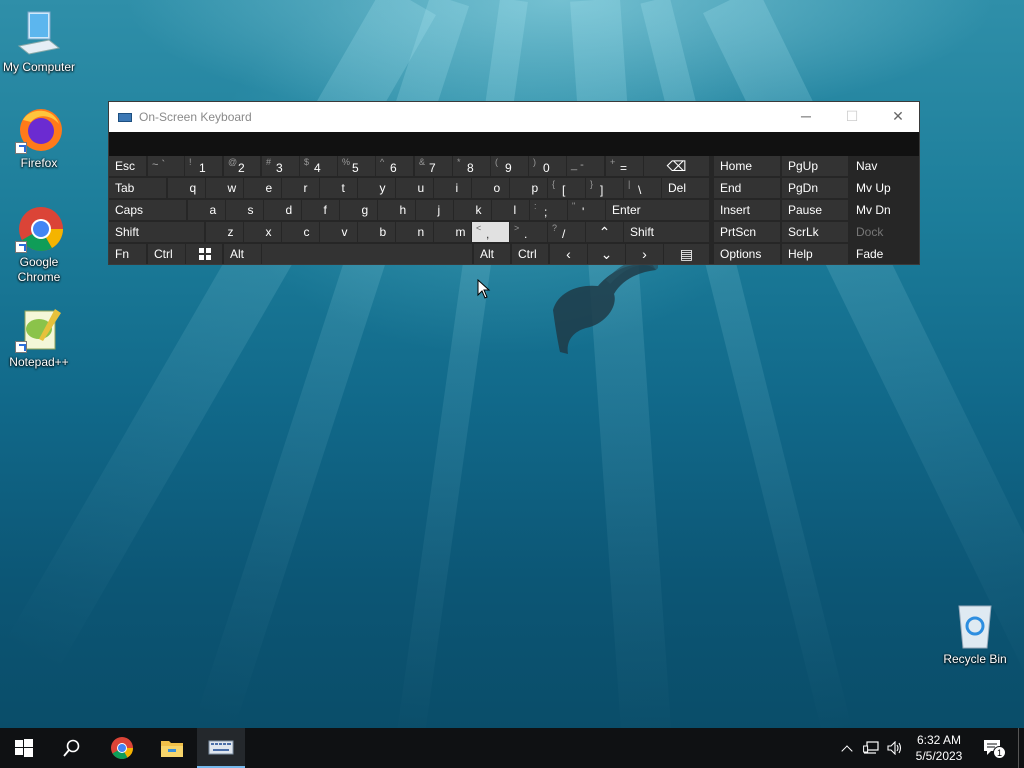 Image resolution: width=1024 pixels, height=768 pixels. Describe the element at coordinates (147, 210) in the screenshot. I see `key-caps: Caps` at that location.